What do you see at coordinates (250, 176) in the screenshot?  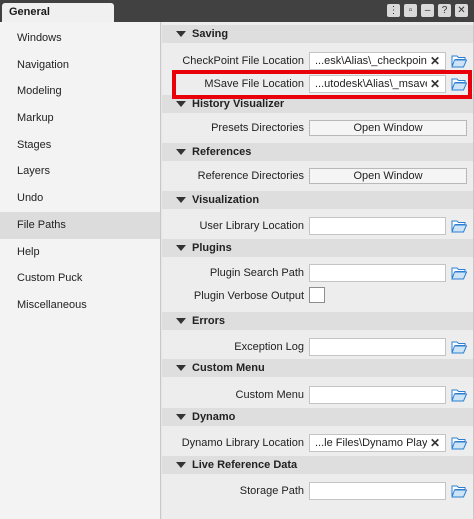 I see `reference-directories-label: Reference Directories` at bounding box center [250, 176].